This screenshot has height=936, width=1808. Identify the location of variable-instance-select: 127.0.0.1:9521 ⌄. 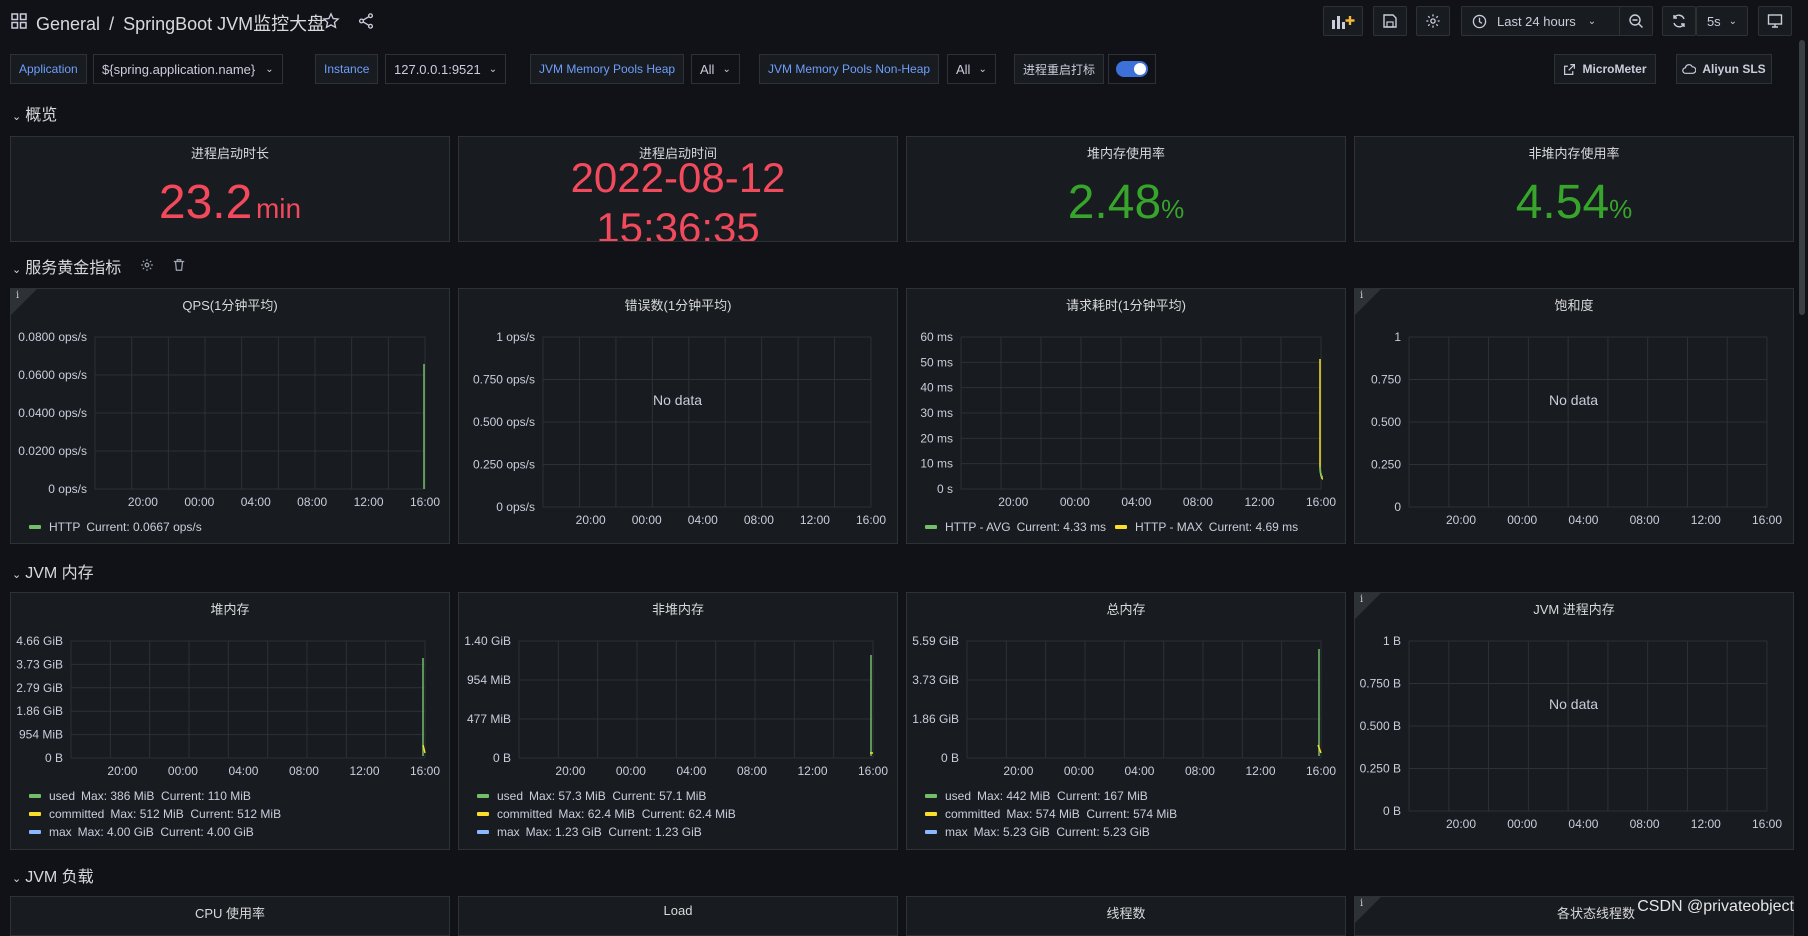
(446, 69).